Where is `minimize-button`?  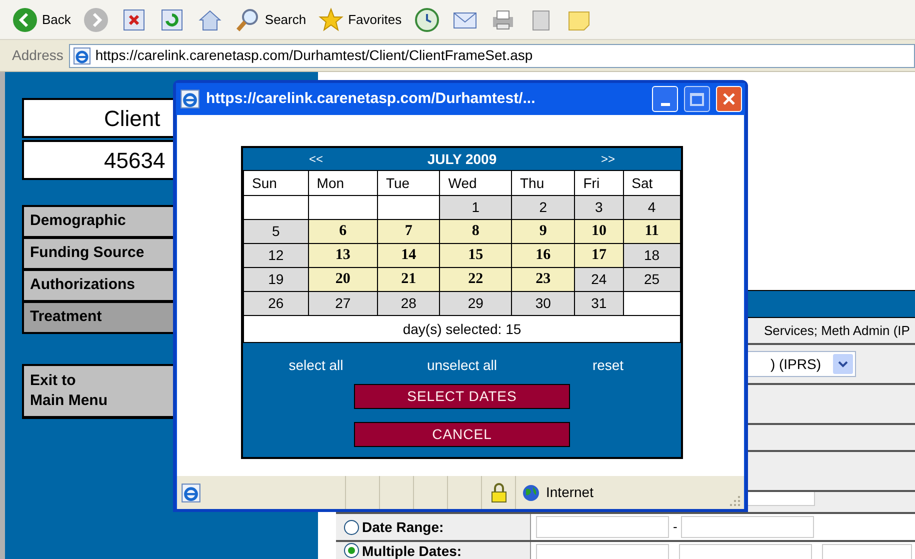
minimize-button is located at coordinates (665, 99).